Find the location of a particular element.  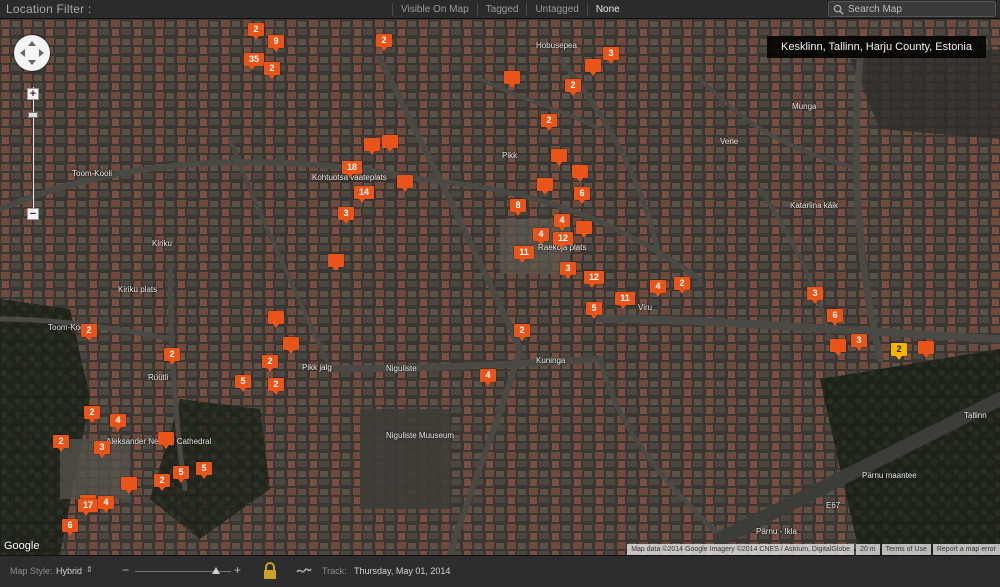

lock-icon is located at coordinates (270, 571).